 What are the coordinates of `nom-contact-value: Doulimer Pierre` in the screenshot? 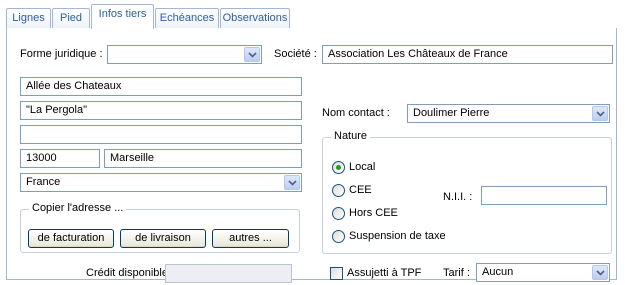 It's located at (451, 113).